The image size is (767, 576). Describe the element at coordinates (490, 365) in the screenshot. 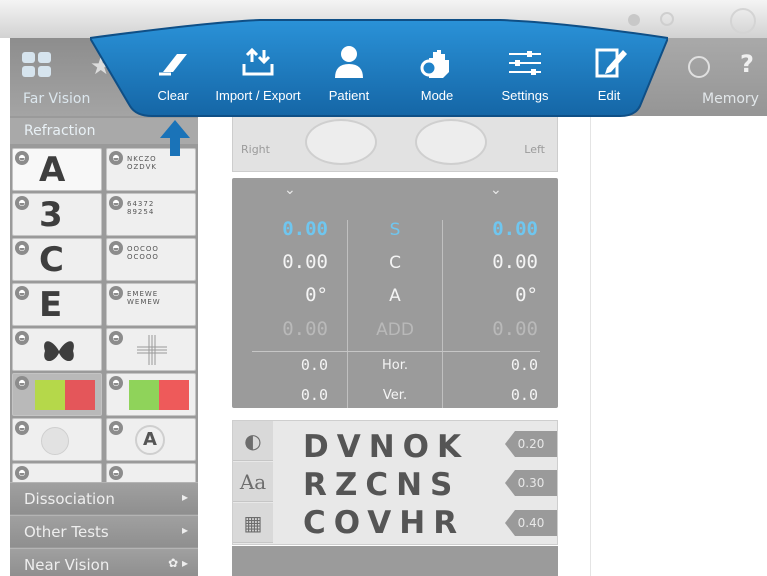

I see `prism-hor-left-value: 0.0` at that location.